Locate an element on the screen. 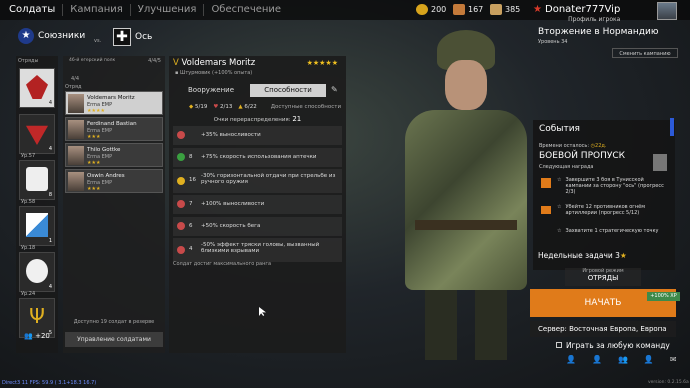 Image resolution: width=690 pixels, height=388 pixels. perk-row: +35% выносливости is located at coordinates (257, 135).